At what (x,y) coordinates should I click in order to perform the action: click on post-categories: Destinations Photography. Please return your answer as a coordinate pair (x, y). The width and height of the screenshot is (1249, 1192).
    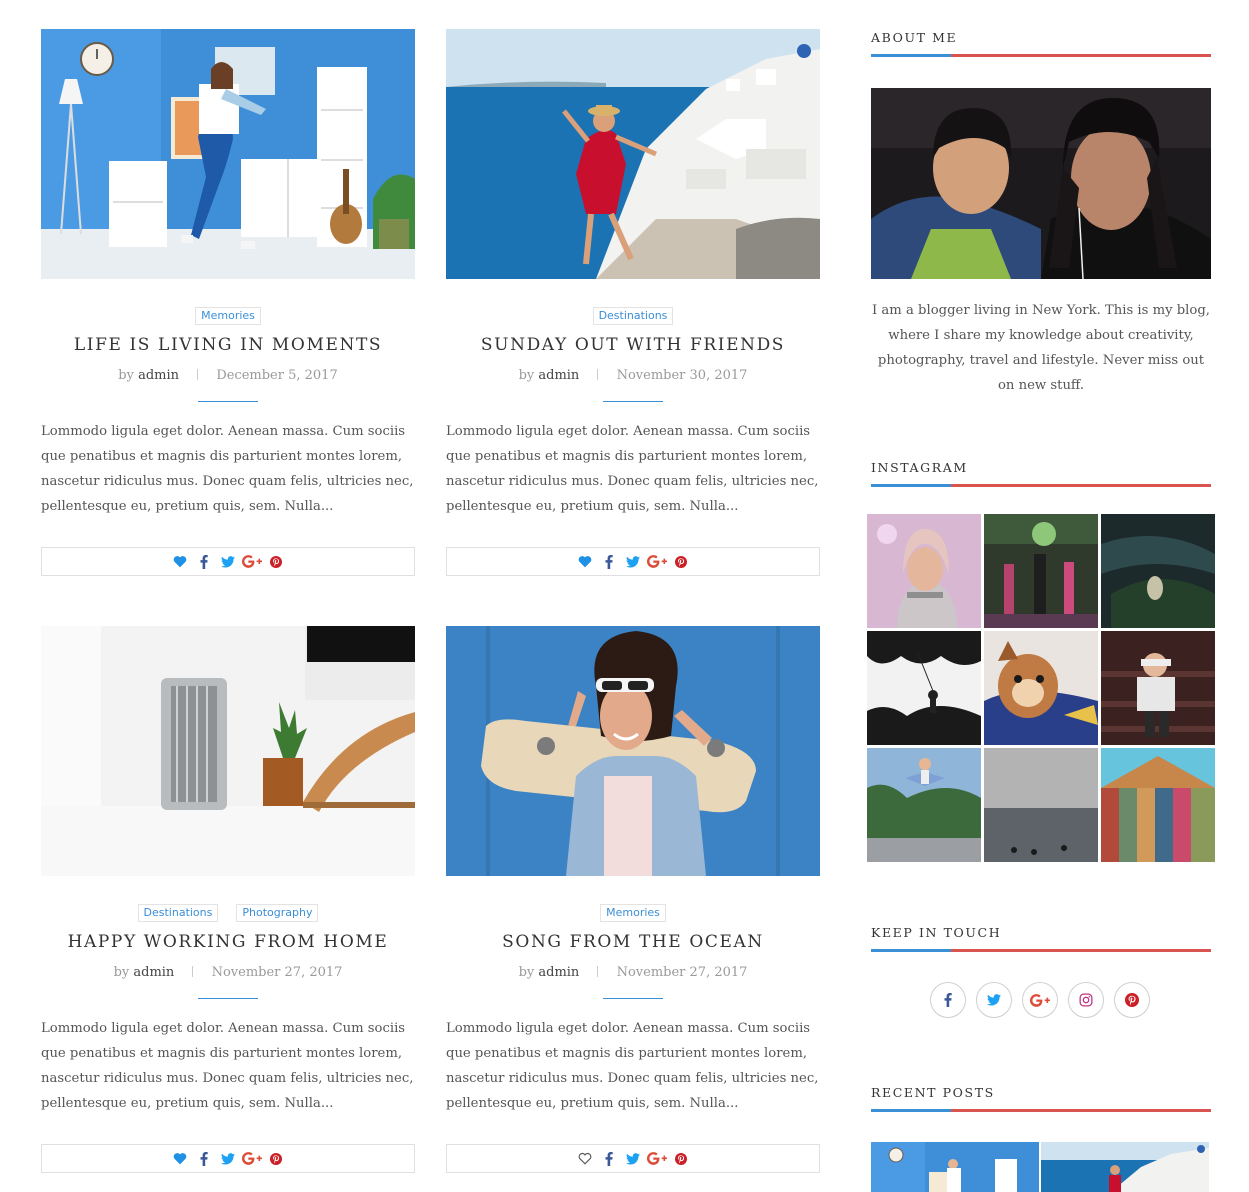
    Looking at the image, I should click on (228, 913).